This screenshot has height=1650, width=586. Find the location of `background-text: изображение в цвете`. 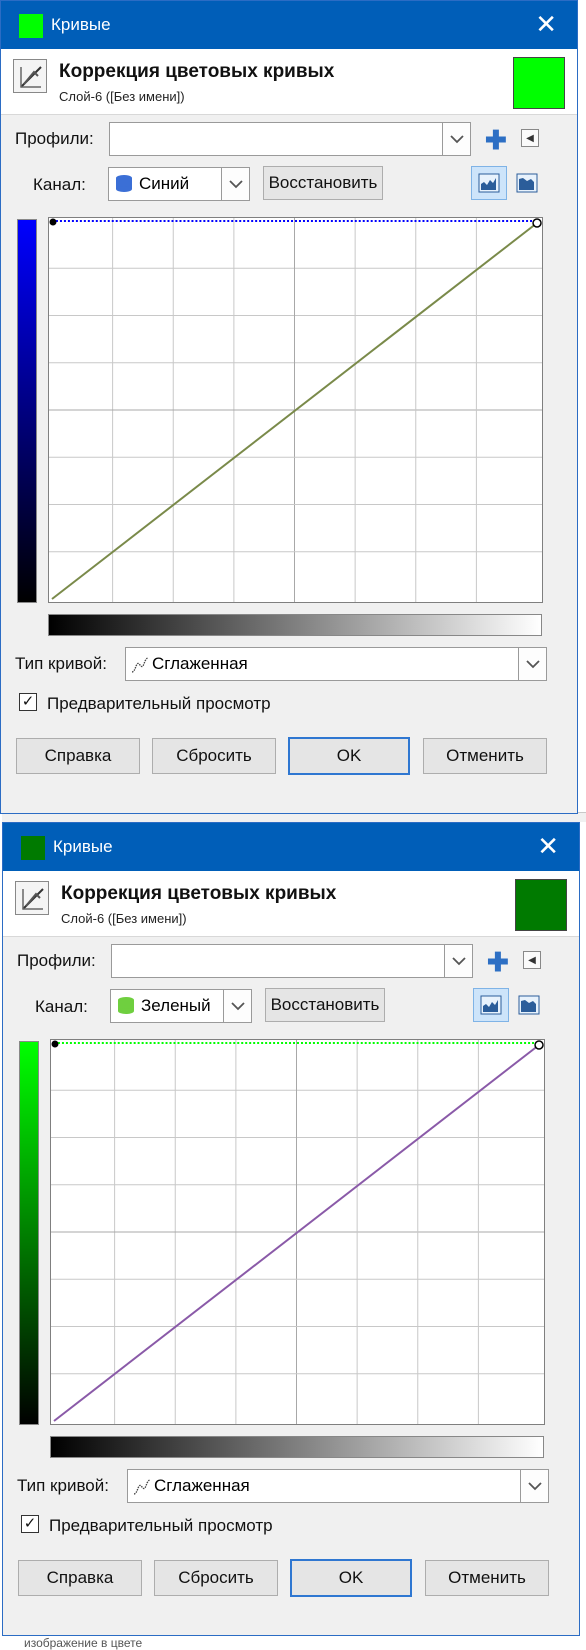

background-text: изображение в цвете is located at coordinates (83, 1643).